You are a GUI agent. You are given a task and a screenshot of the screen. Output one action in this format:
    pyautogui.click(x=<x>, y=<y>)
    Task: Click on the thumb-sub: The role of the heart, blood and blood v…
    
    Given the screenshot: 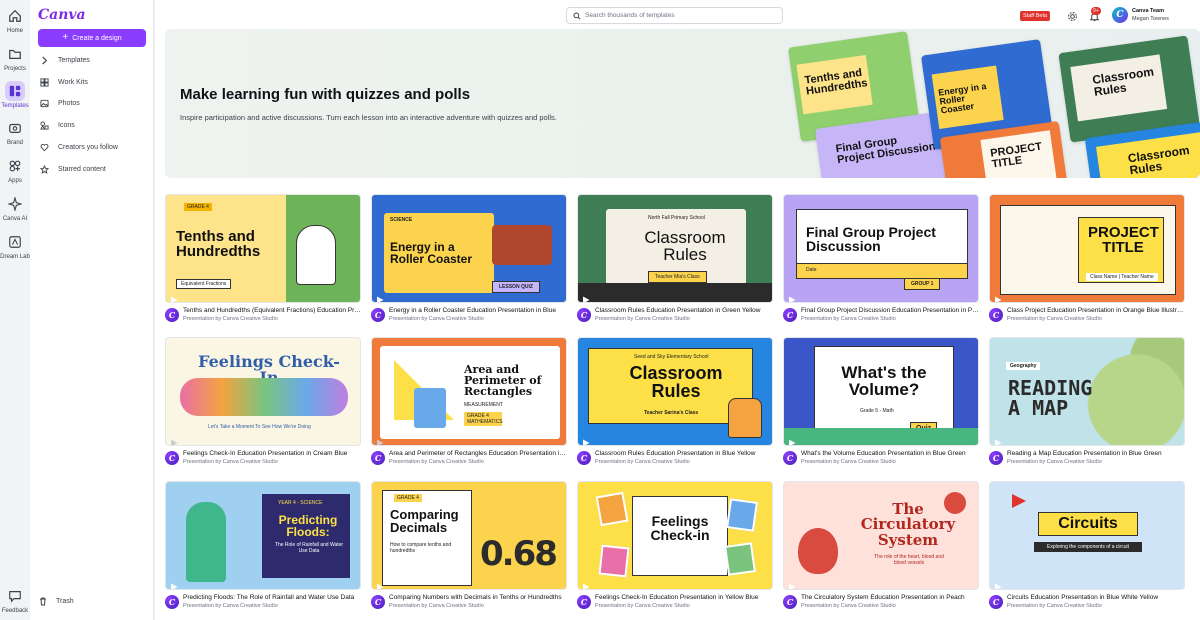 What is the action you would take?
    pyautogui.click(x=909, y=560)
    